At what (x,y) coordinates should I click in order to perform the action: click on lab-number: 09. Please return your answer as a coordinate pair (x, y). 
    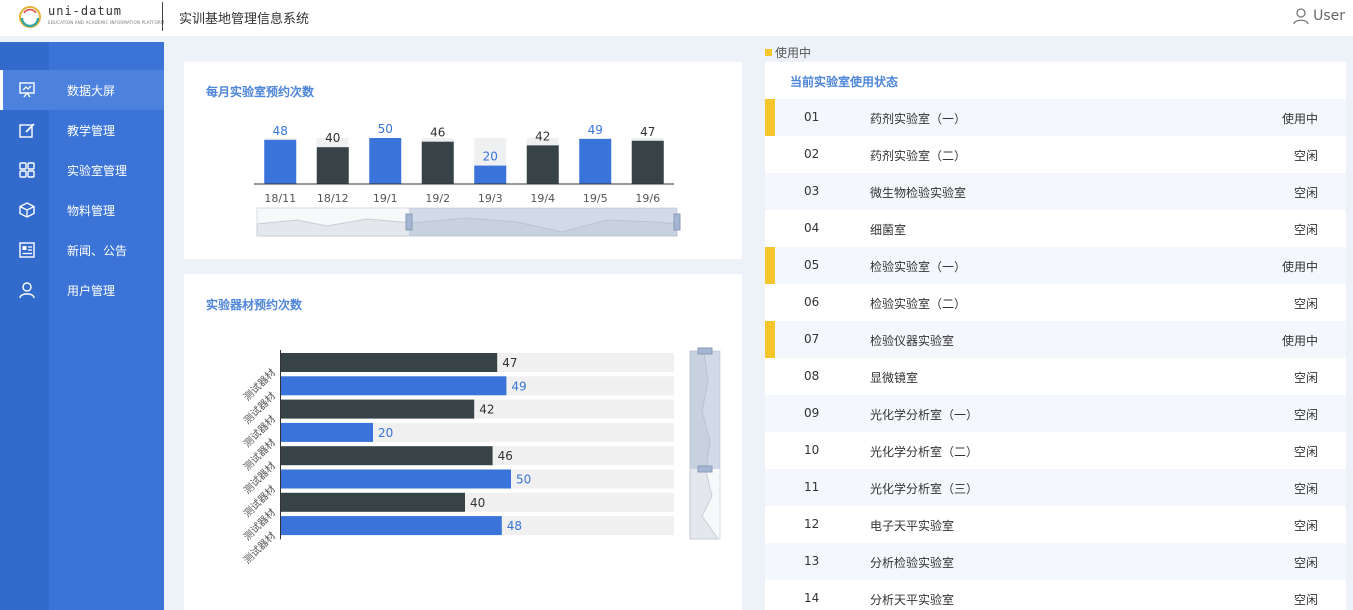
    Looking at the image, I should click on (812, 413).